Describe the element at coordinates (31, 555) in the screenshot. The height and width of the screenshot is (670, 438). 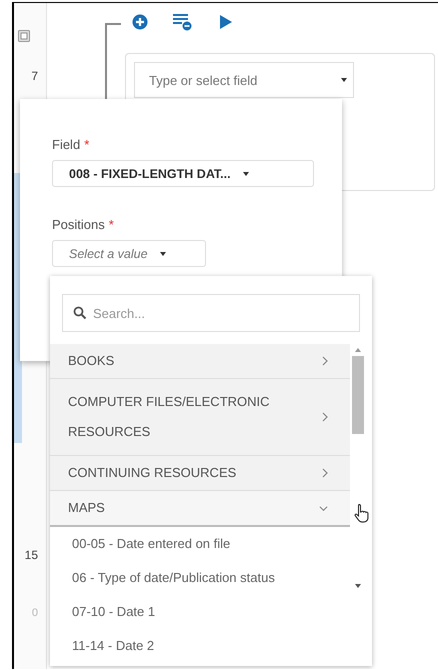
I see `line-number: 15` at that location.